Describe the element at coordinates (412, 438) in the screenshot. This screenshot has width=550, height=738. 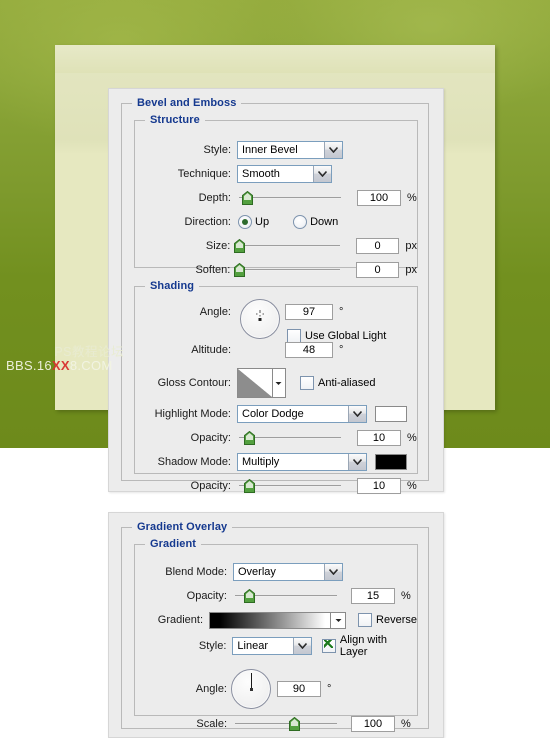
I see `highlight-opacity-unit: %` at that location.